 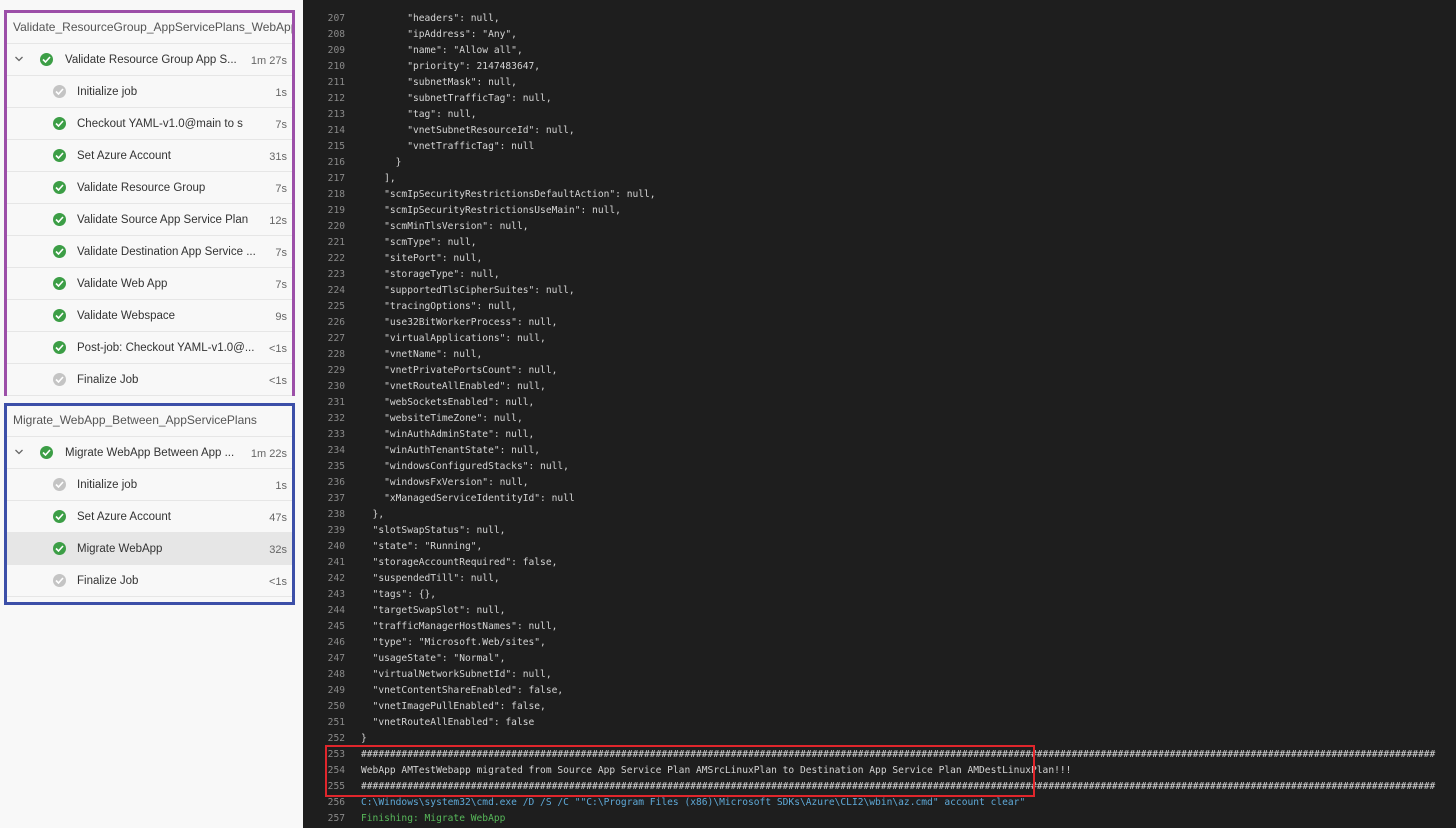 What do you see at coordinates (336, 402) in the screenshot?
I see `line-number: 231` at bounding box center [336, 402].